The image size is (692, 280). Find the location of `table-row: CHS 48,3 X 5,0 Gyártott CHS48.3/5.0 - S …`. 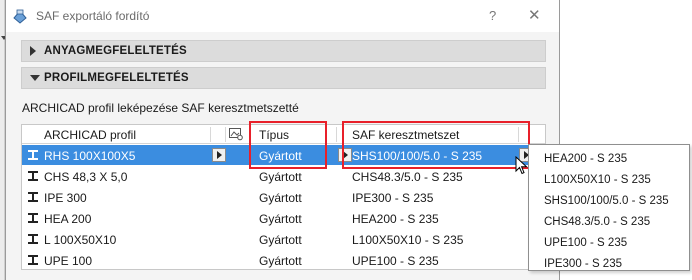

table-row: CHS 48,3 X 5,0 Gyártott CHS48.3/5.0 - S … is located at coordinates (283, 176).